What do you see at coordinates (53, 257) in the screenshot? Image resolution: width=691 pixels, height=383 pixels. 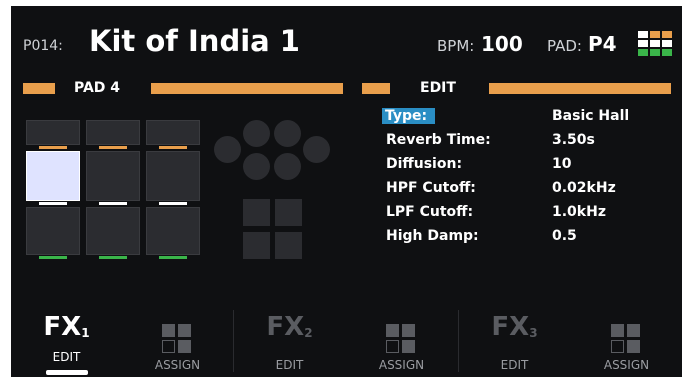 I see `pad-7-indicator` at bounding box center [53, 257].